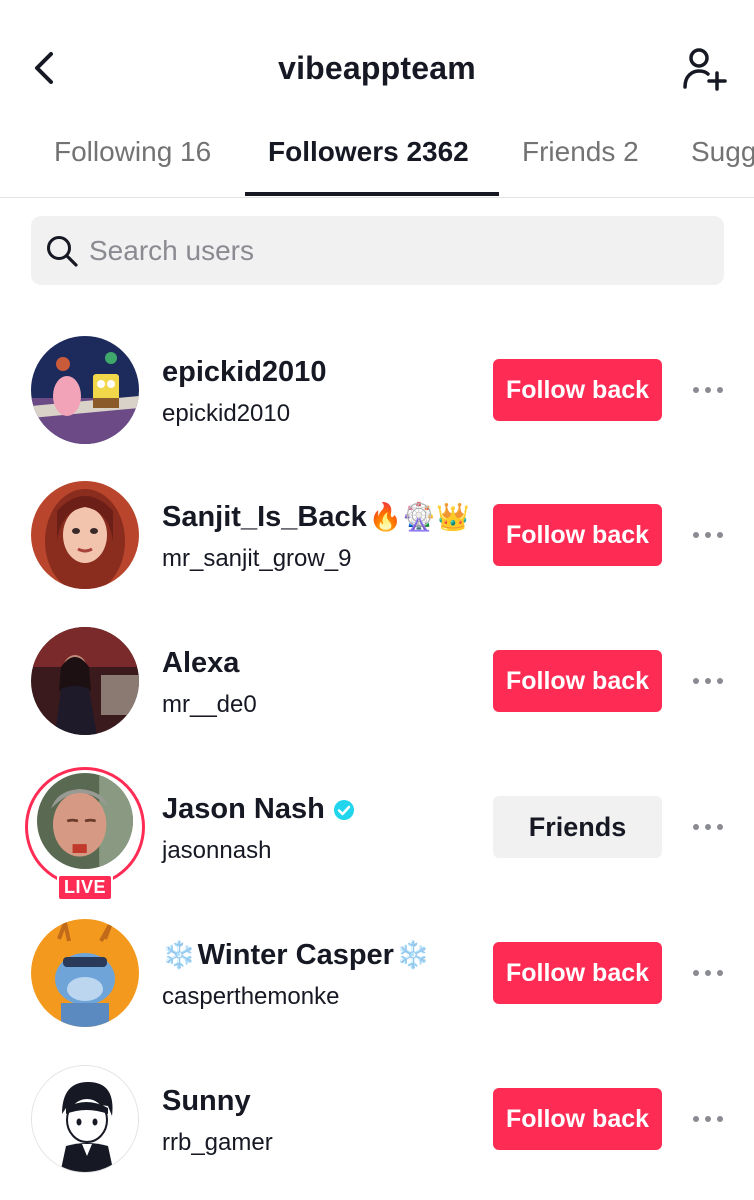 This screenshot has height=1200, width=754. I want to click on tab-followers: Followers 2362, so click(368, 152).